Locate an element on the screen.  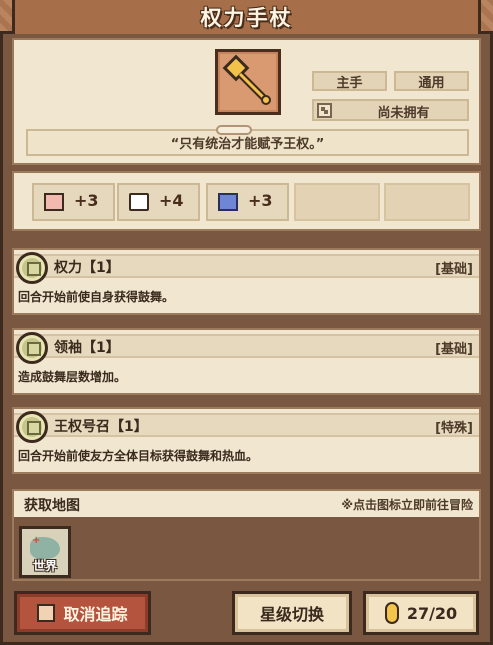
title-plate: 权力手杖 is located at coordinates (246, 17).